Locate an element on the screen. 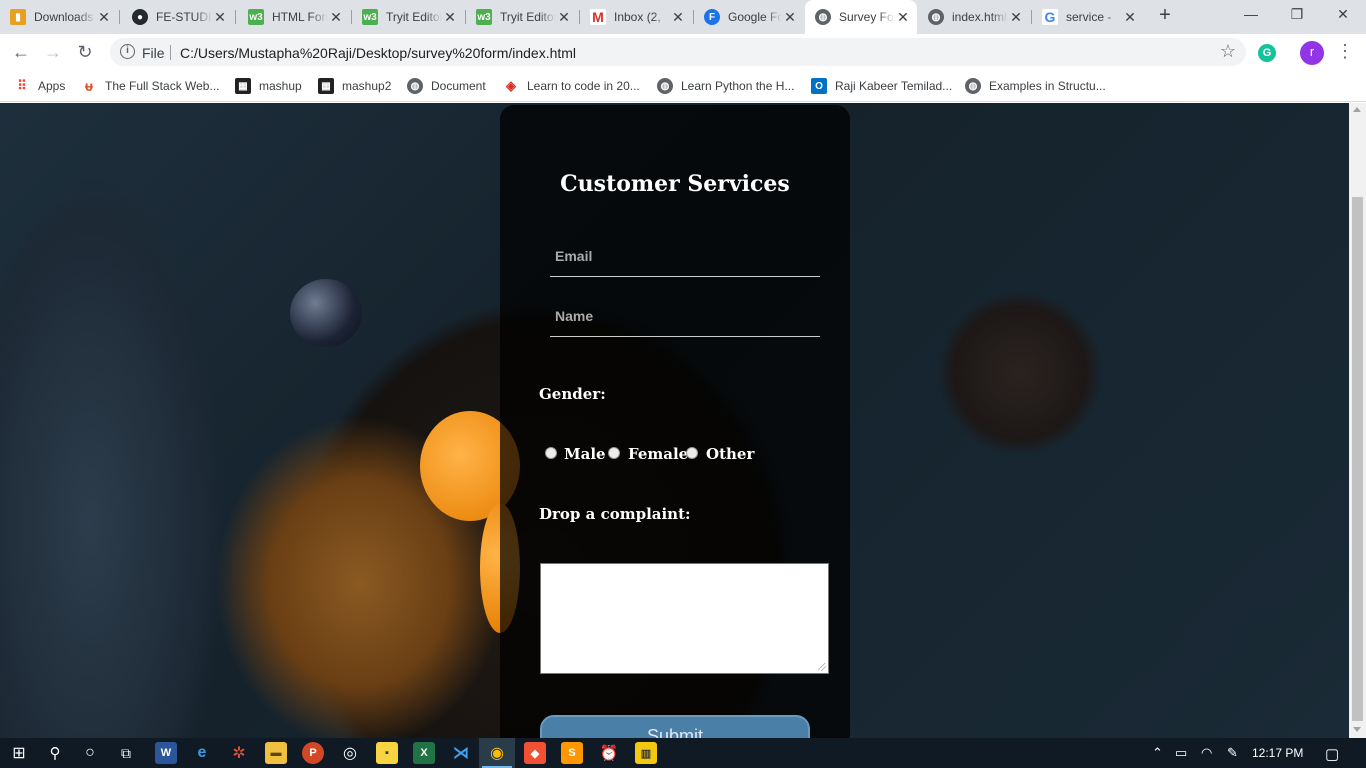 This screenshot has width=1366, height=768. mashup-favicon-icon: ▦ is located at coordinates (243, 86).